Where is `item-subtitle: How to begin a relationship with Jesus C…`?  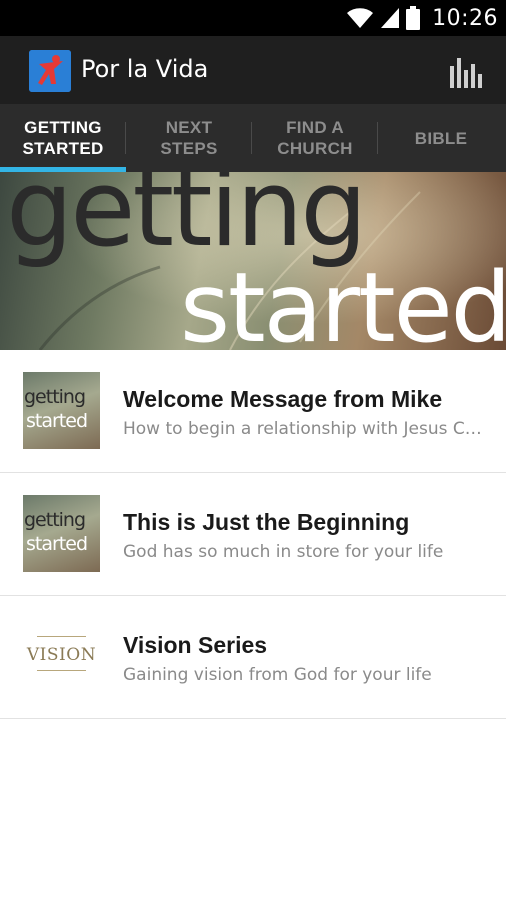 item-subtitle: How to begin a relationship with Jesus C… is located at coordinates (303, 429).